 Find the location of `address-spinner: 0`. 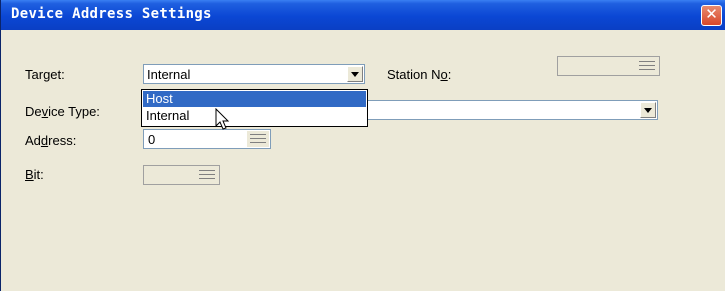

address-spinner: 0 is located at coordinates (207, 139).